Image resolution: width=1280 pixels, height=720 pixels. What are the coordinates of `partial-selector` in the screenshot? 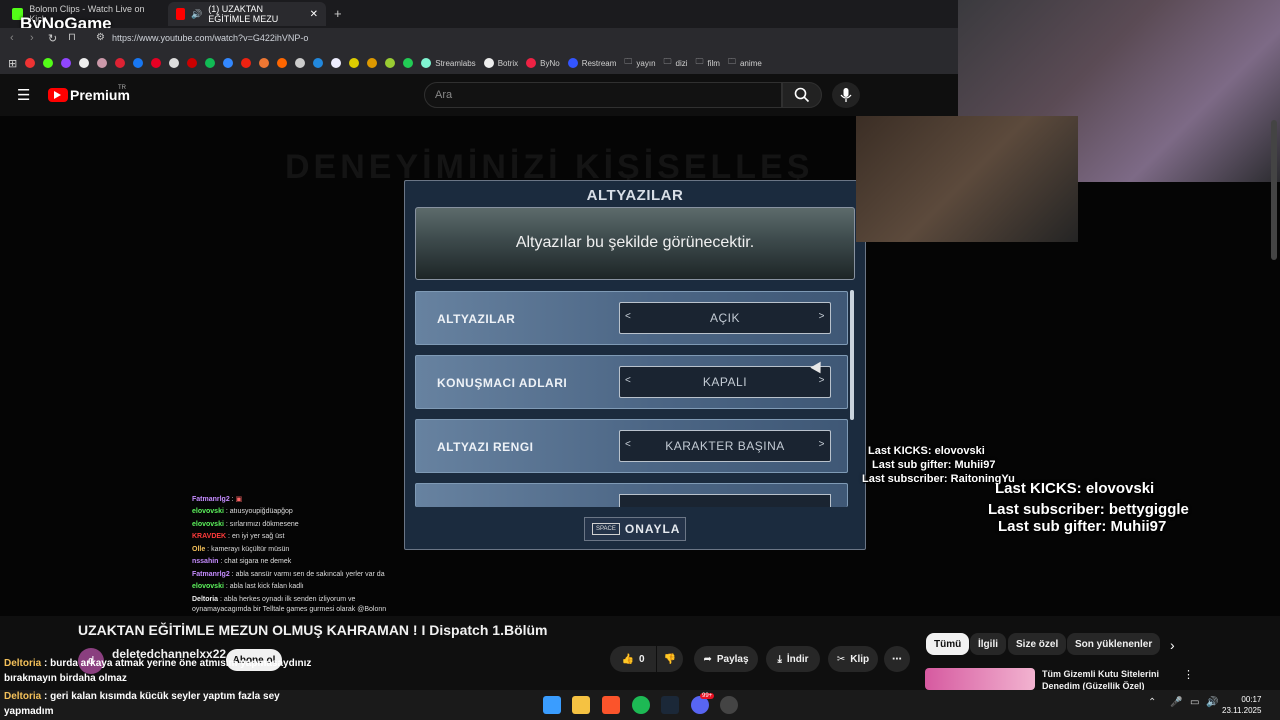 It's located at (725, 500).